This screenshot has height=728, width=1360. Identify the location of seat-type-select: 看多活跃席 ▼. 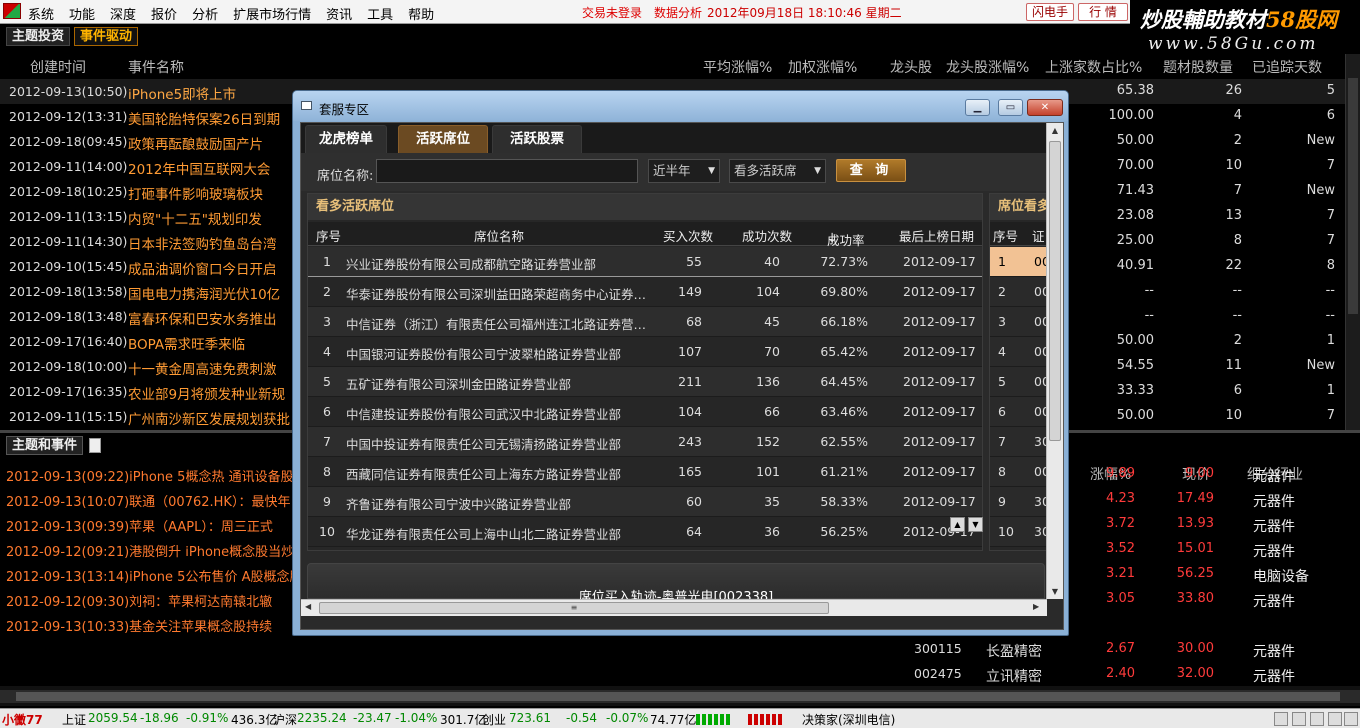
(777, 171).